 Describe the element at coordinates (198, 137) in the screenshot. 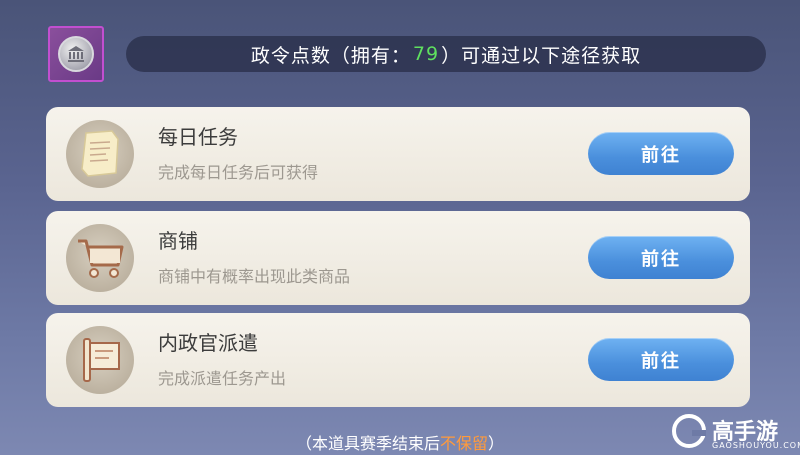

I see `card-title: 每日任务` at that location.